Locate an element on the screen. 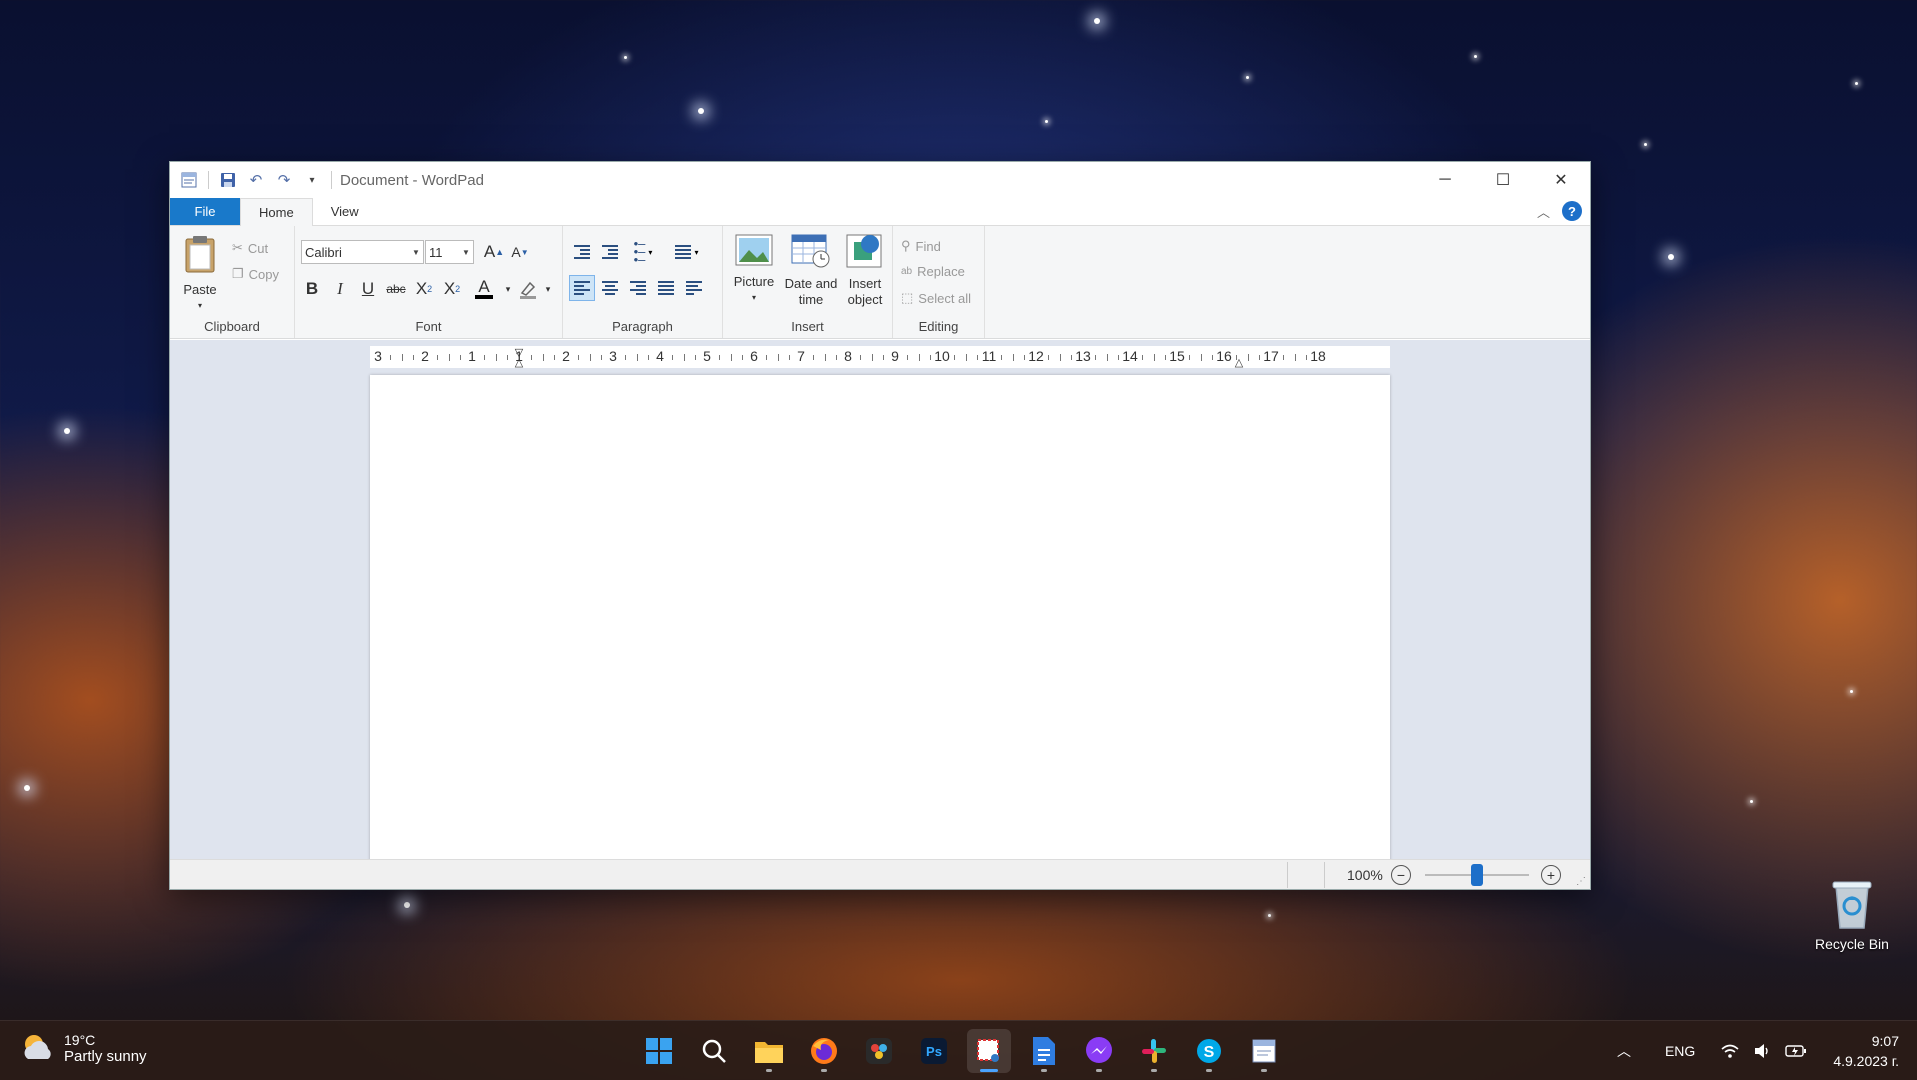 This screenshot has height=1080, width=1917. align-right-button is located at coordinates (638, 288).